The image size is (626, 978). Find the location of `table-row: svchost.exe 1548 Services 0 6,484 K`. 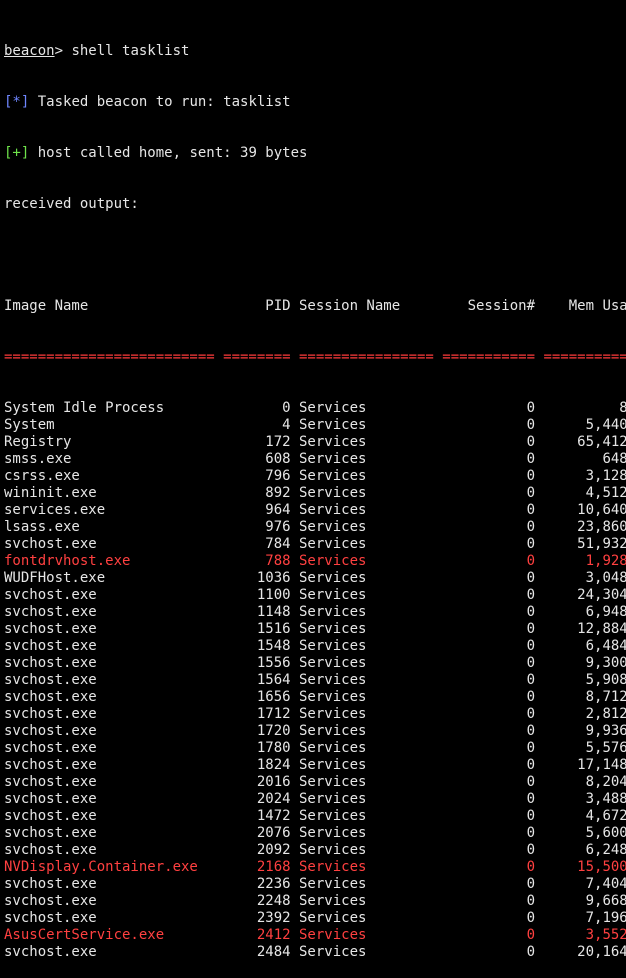

table-row: svchost.exe 1548 Services 0 6,484 K is located at coordinates (315, 646).